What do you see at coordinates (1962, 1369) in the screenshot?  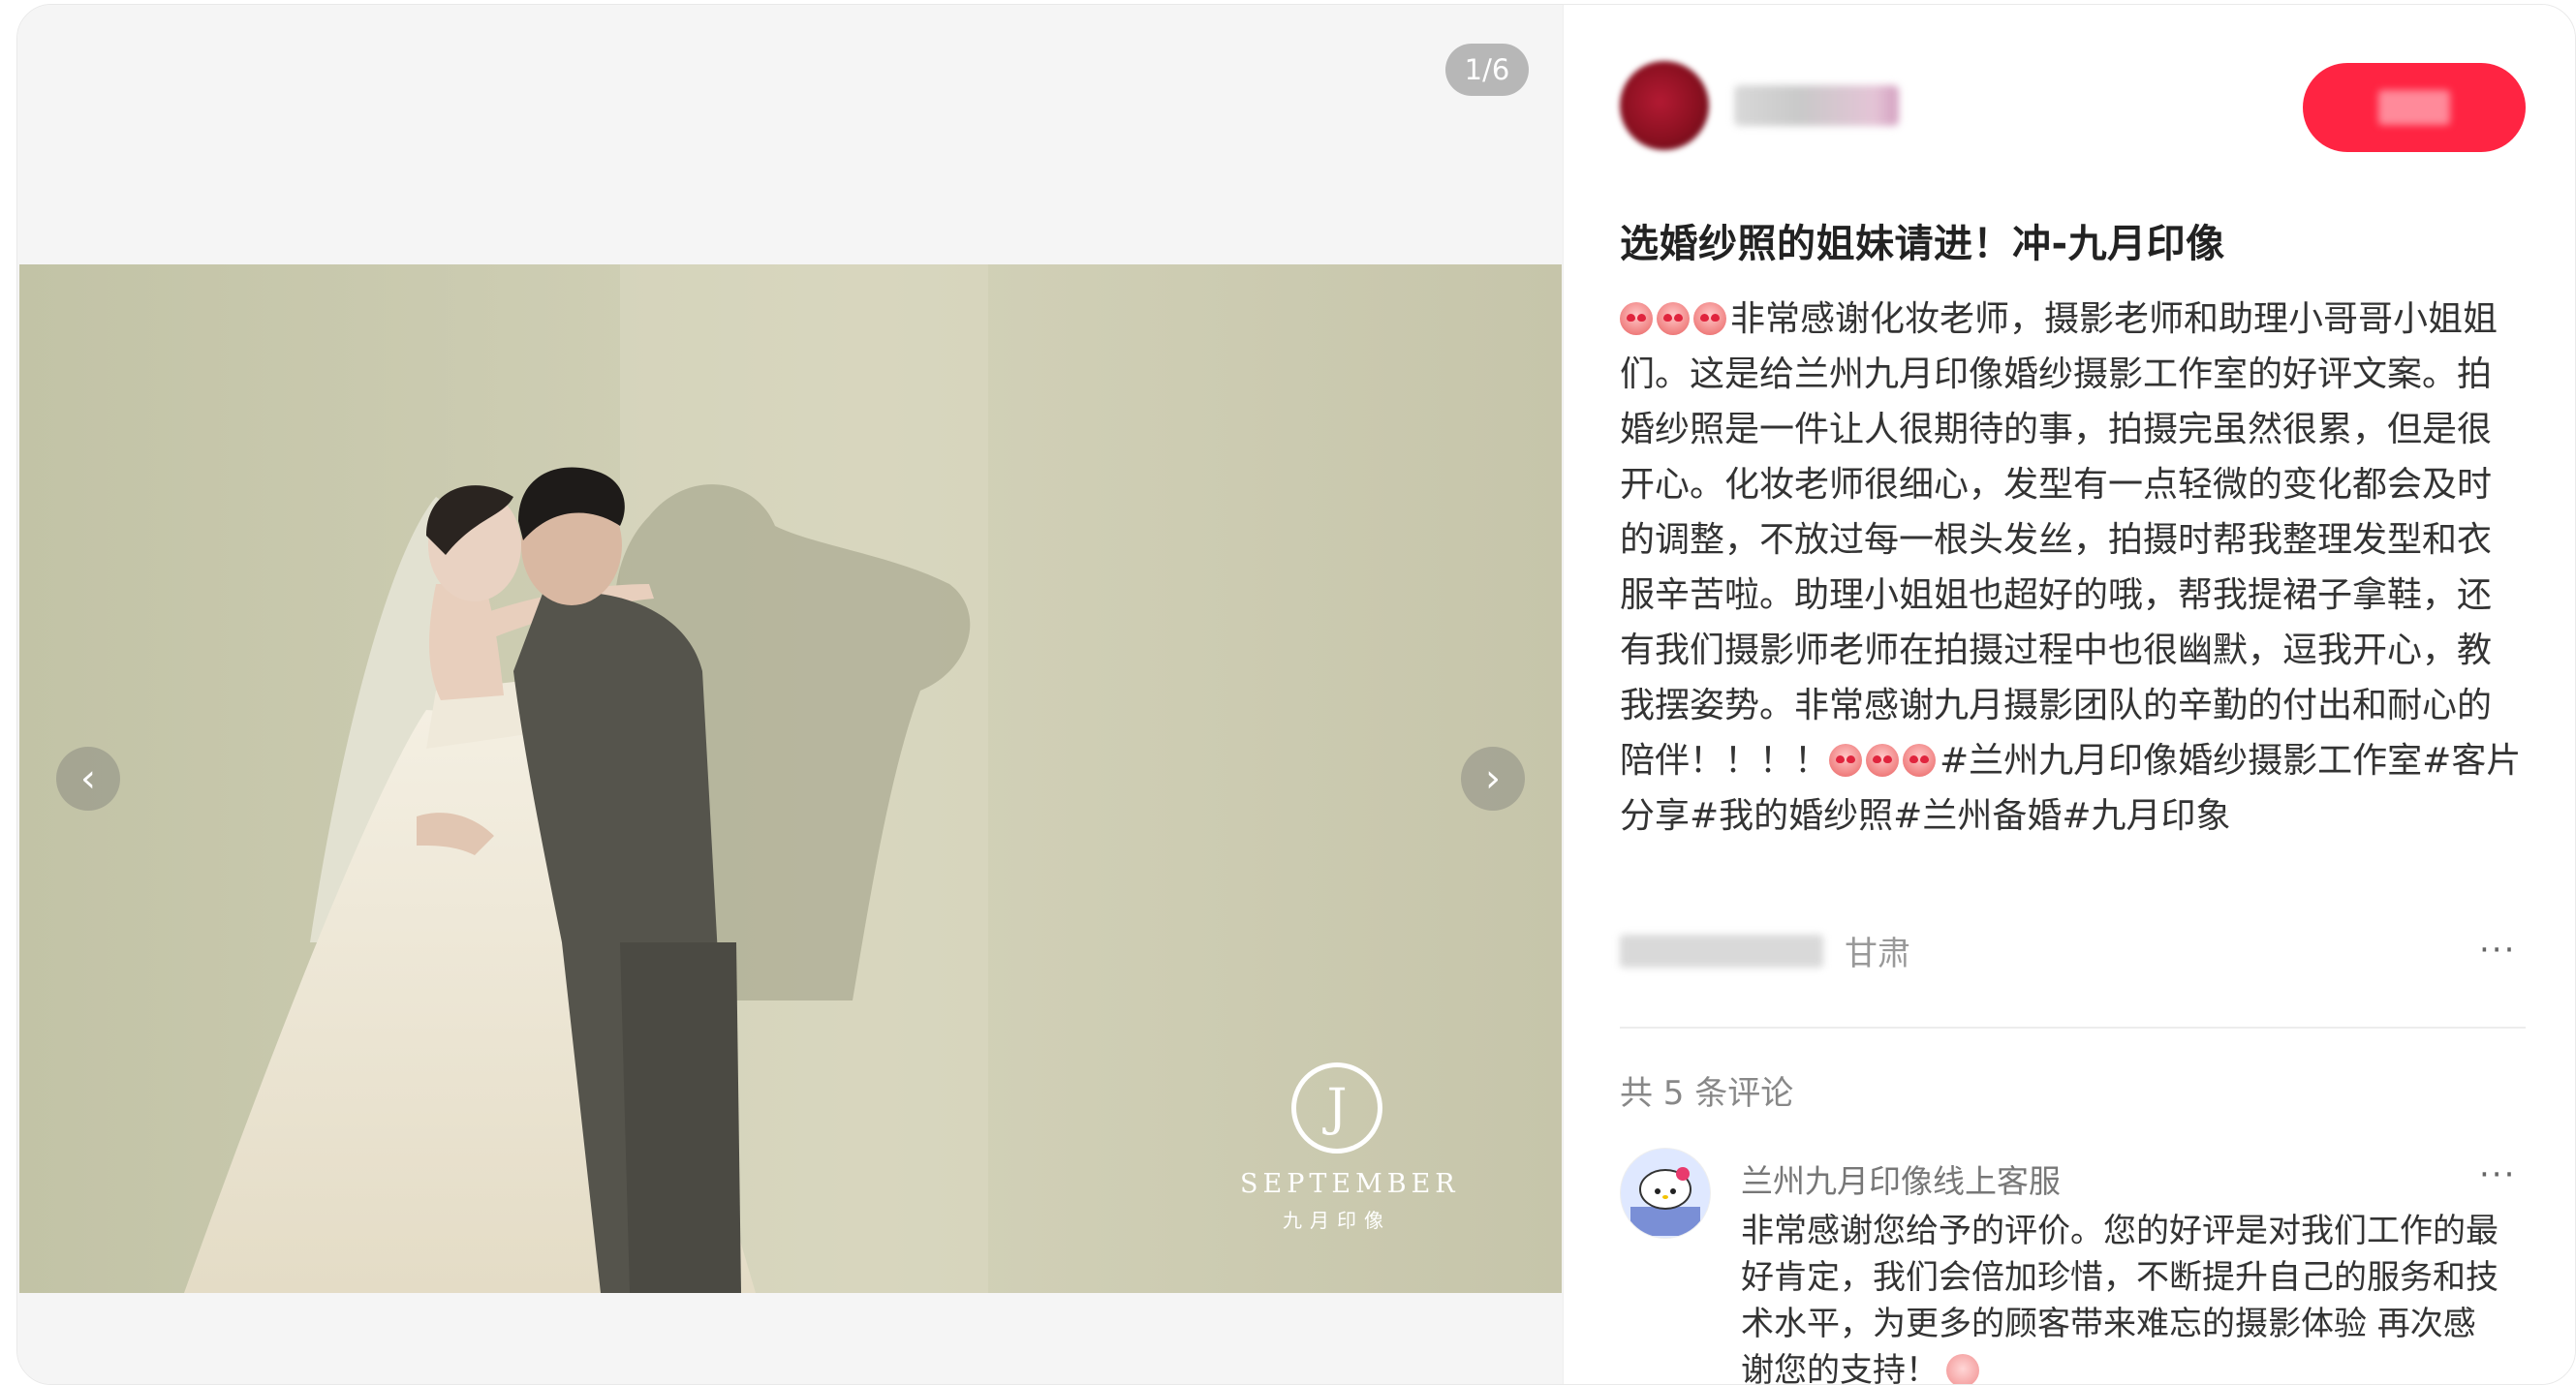 I see `blush-emoji-icon` at bounding box center [1962, 1369].